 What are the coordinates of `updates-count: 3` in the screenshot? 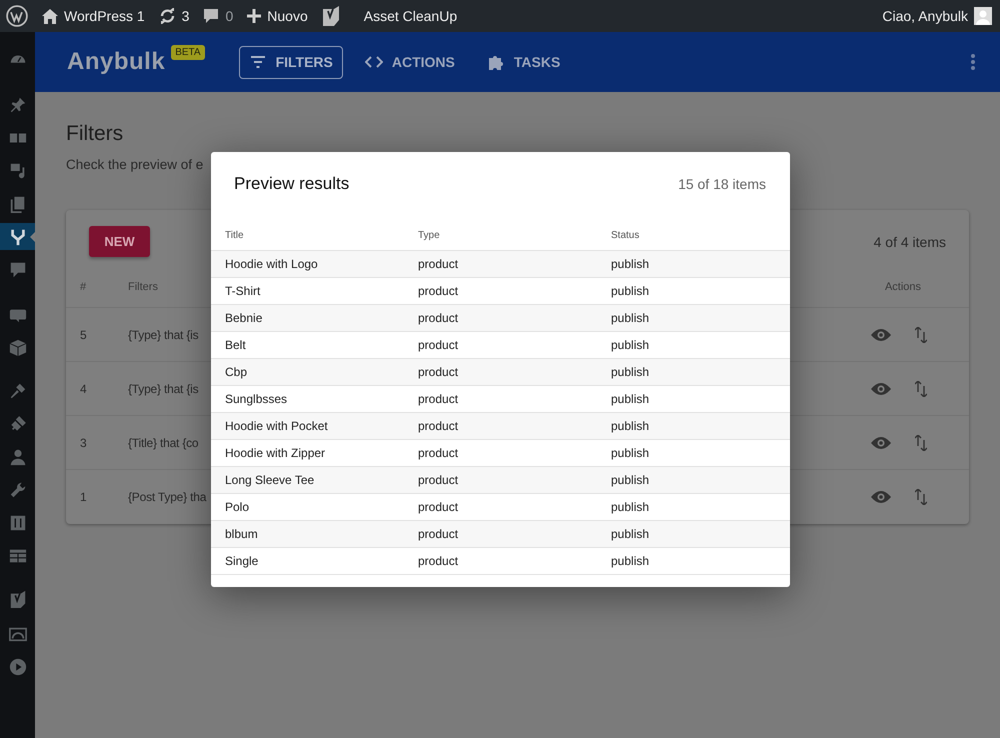 It's located at (186, 16).